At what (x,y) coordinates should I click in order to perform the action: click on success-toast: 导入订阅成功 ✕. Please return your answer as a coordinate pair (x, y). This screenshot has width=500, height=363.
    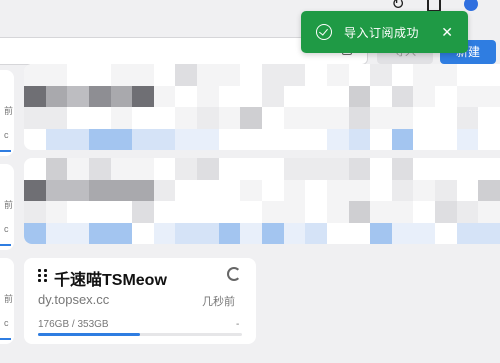
    Looking at the image, I should click on (384, 32).